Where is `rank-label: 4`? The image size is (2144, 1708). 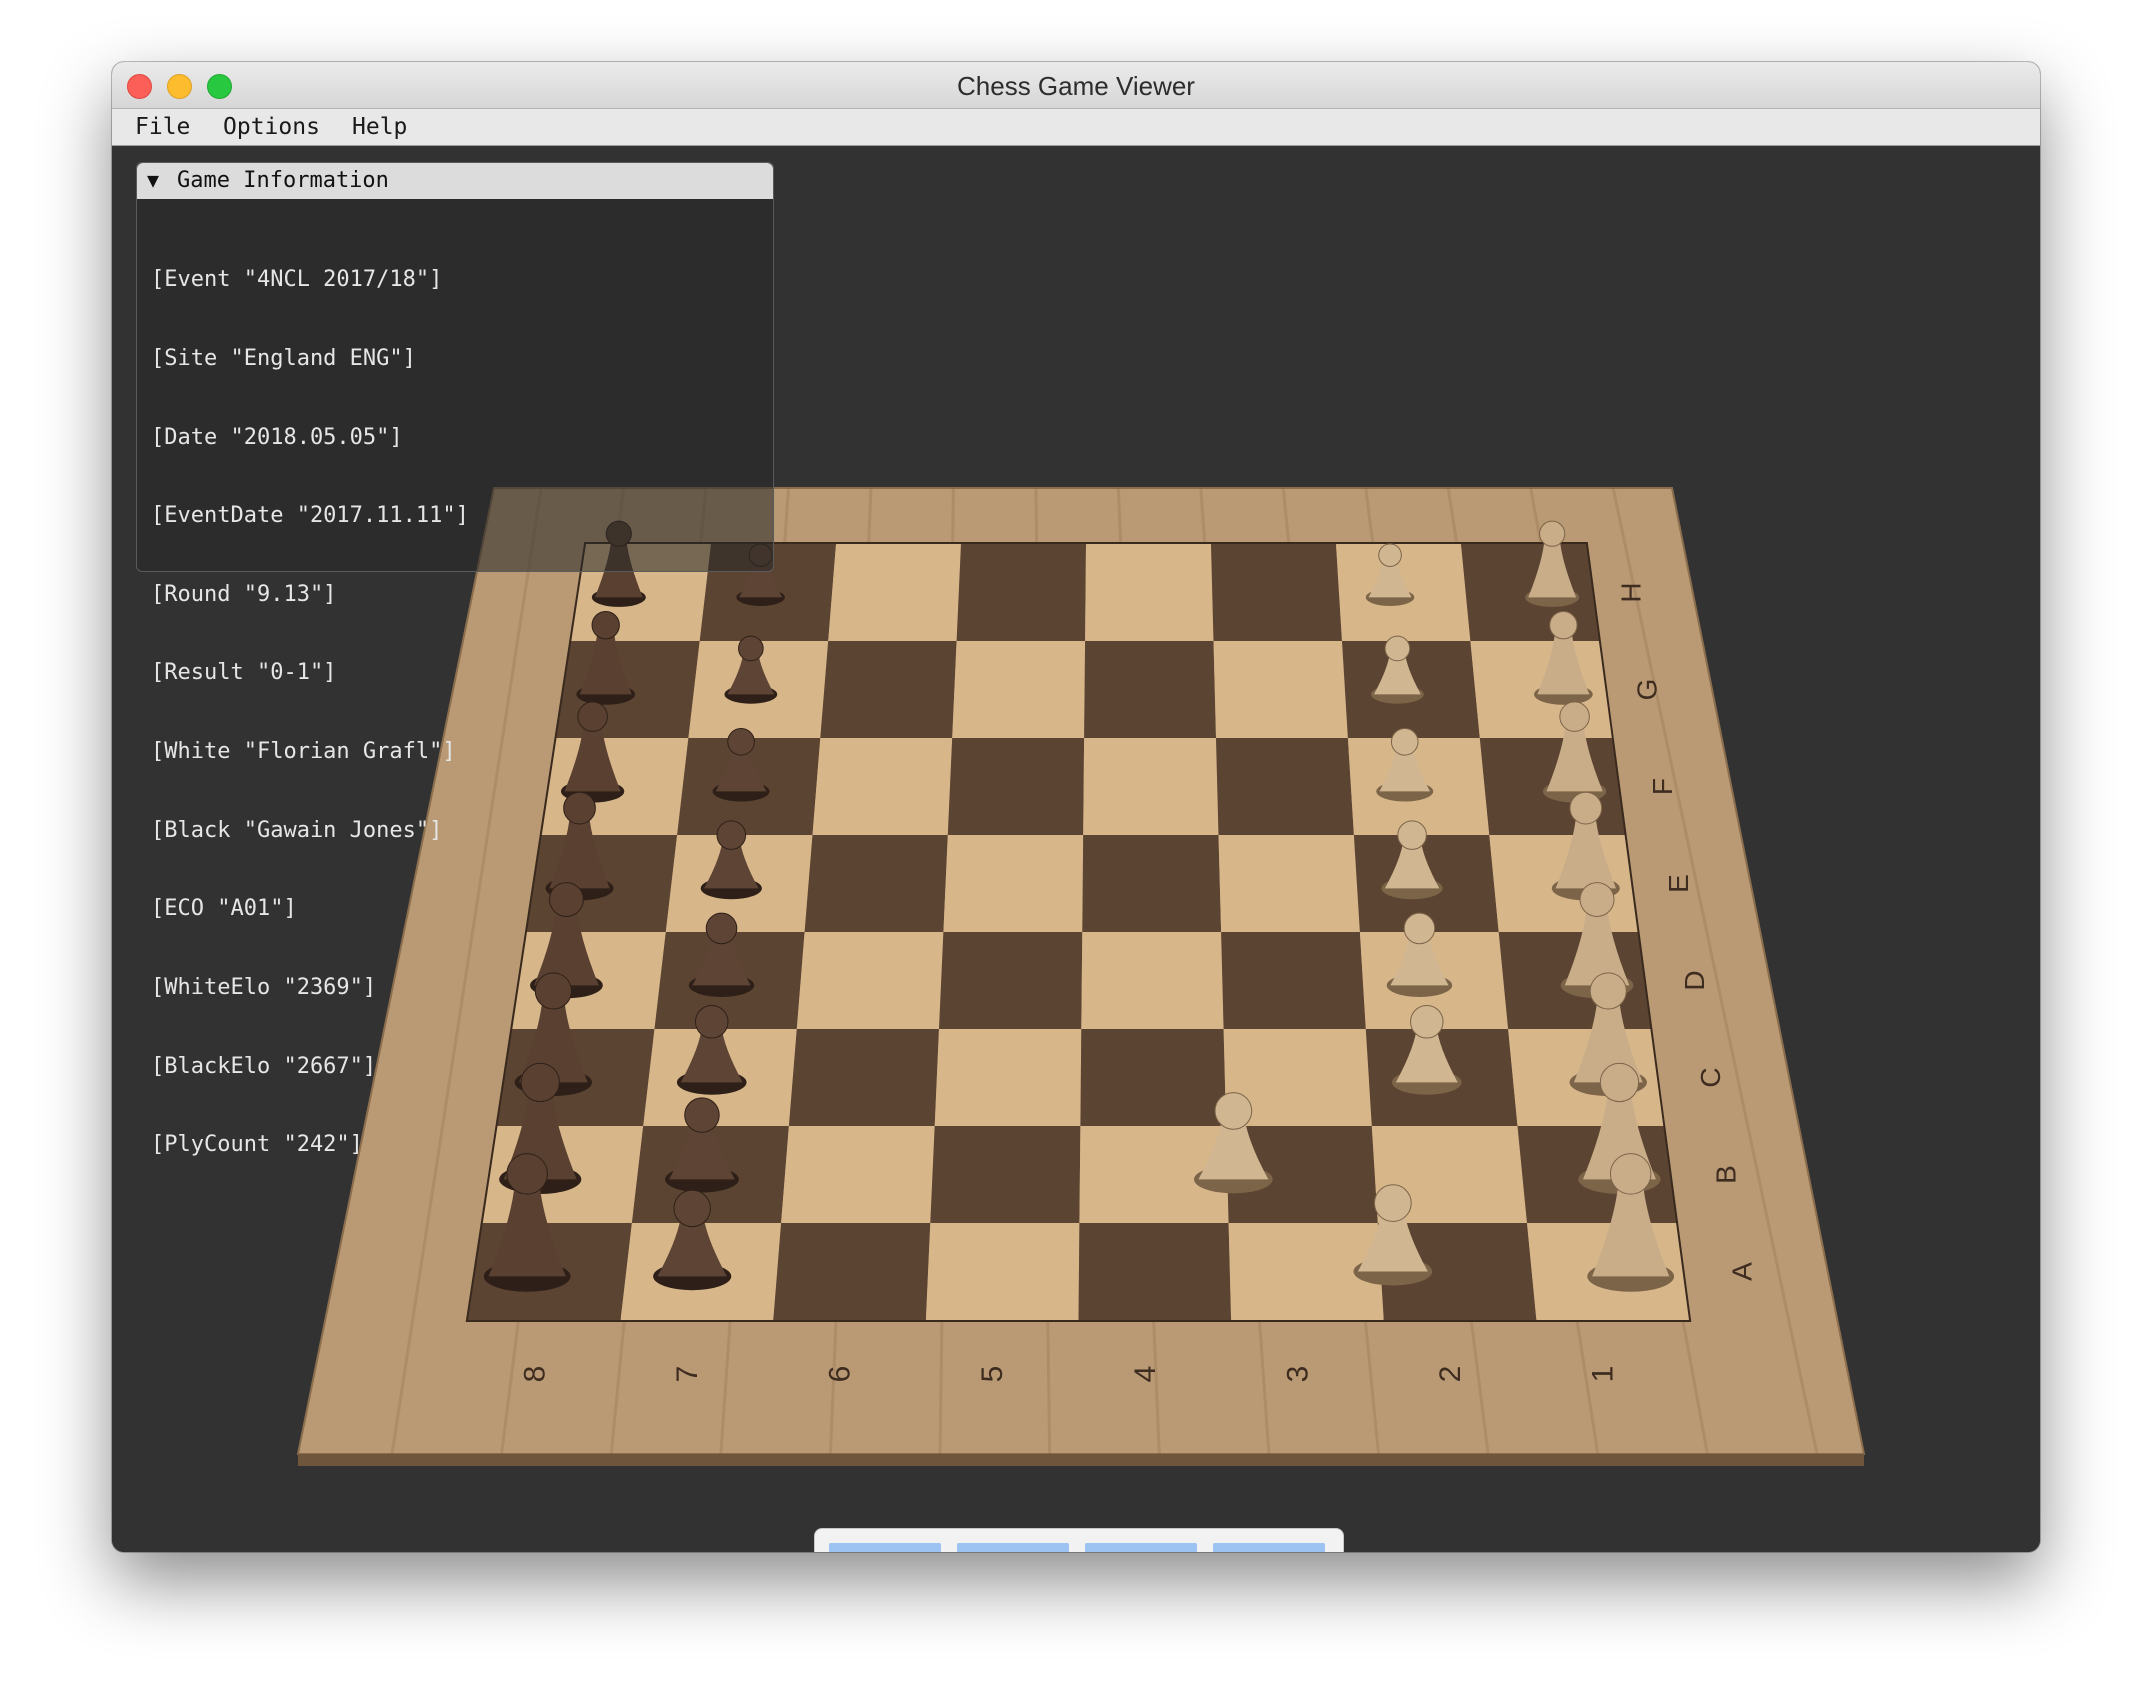 rank-label: 4 is located at coordinates (1145, 1374).